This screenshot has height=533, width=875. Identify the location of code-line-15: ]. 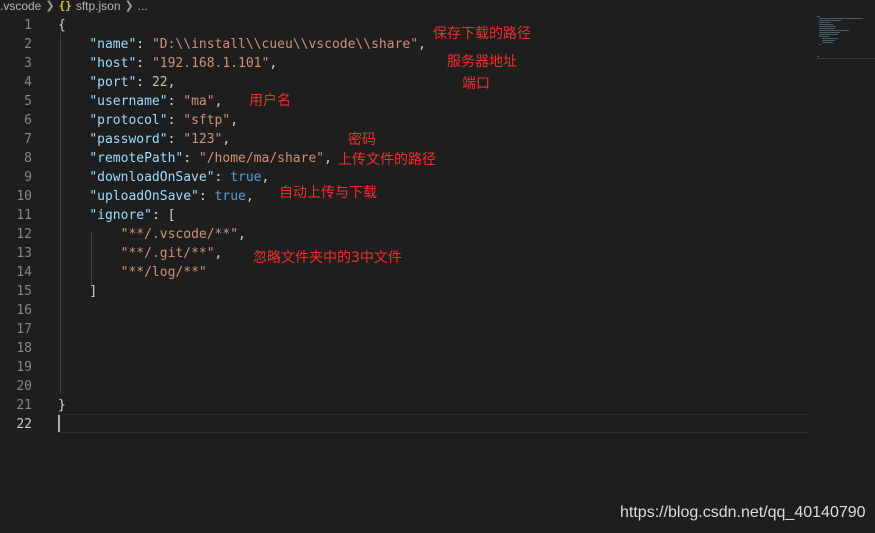
(93, 291).